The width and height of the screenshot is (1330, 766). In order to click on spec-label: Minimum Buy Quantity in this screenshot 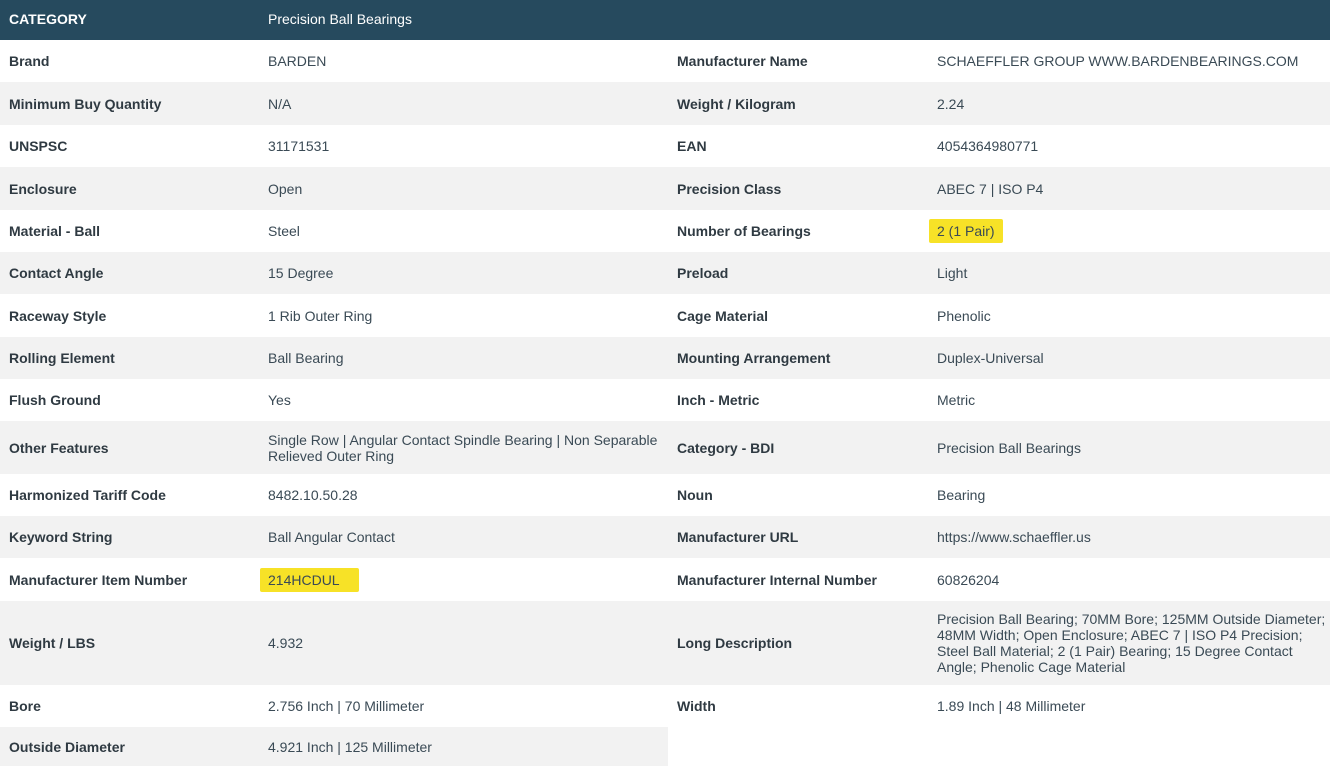, I will do `click(85, 103)`.